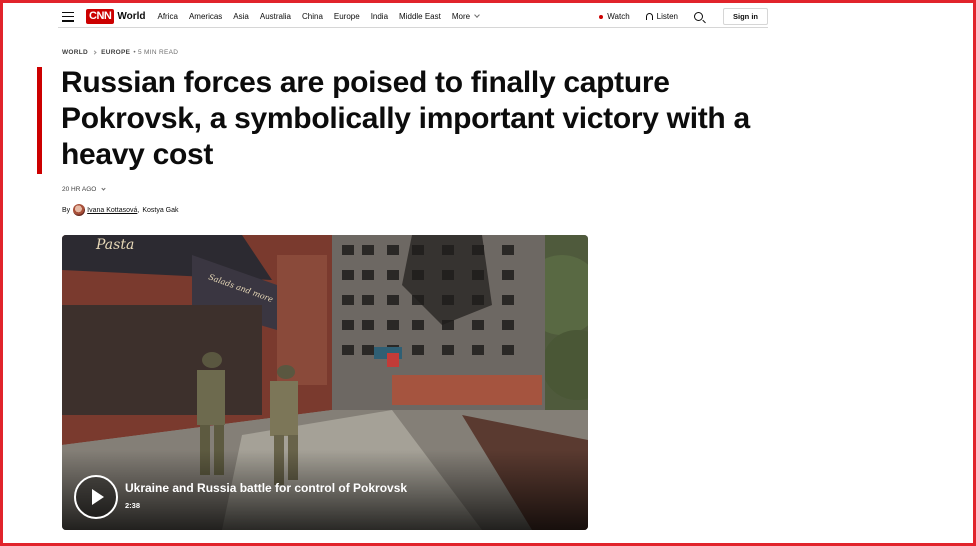 The width and height of the screenshot is (976, 546). I want to click on hamburger-menu-icon, so click(68, 16).